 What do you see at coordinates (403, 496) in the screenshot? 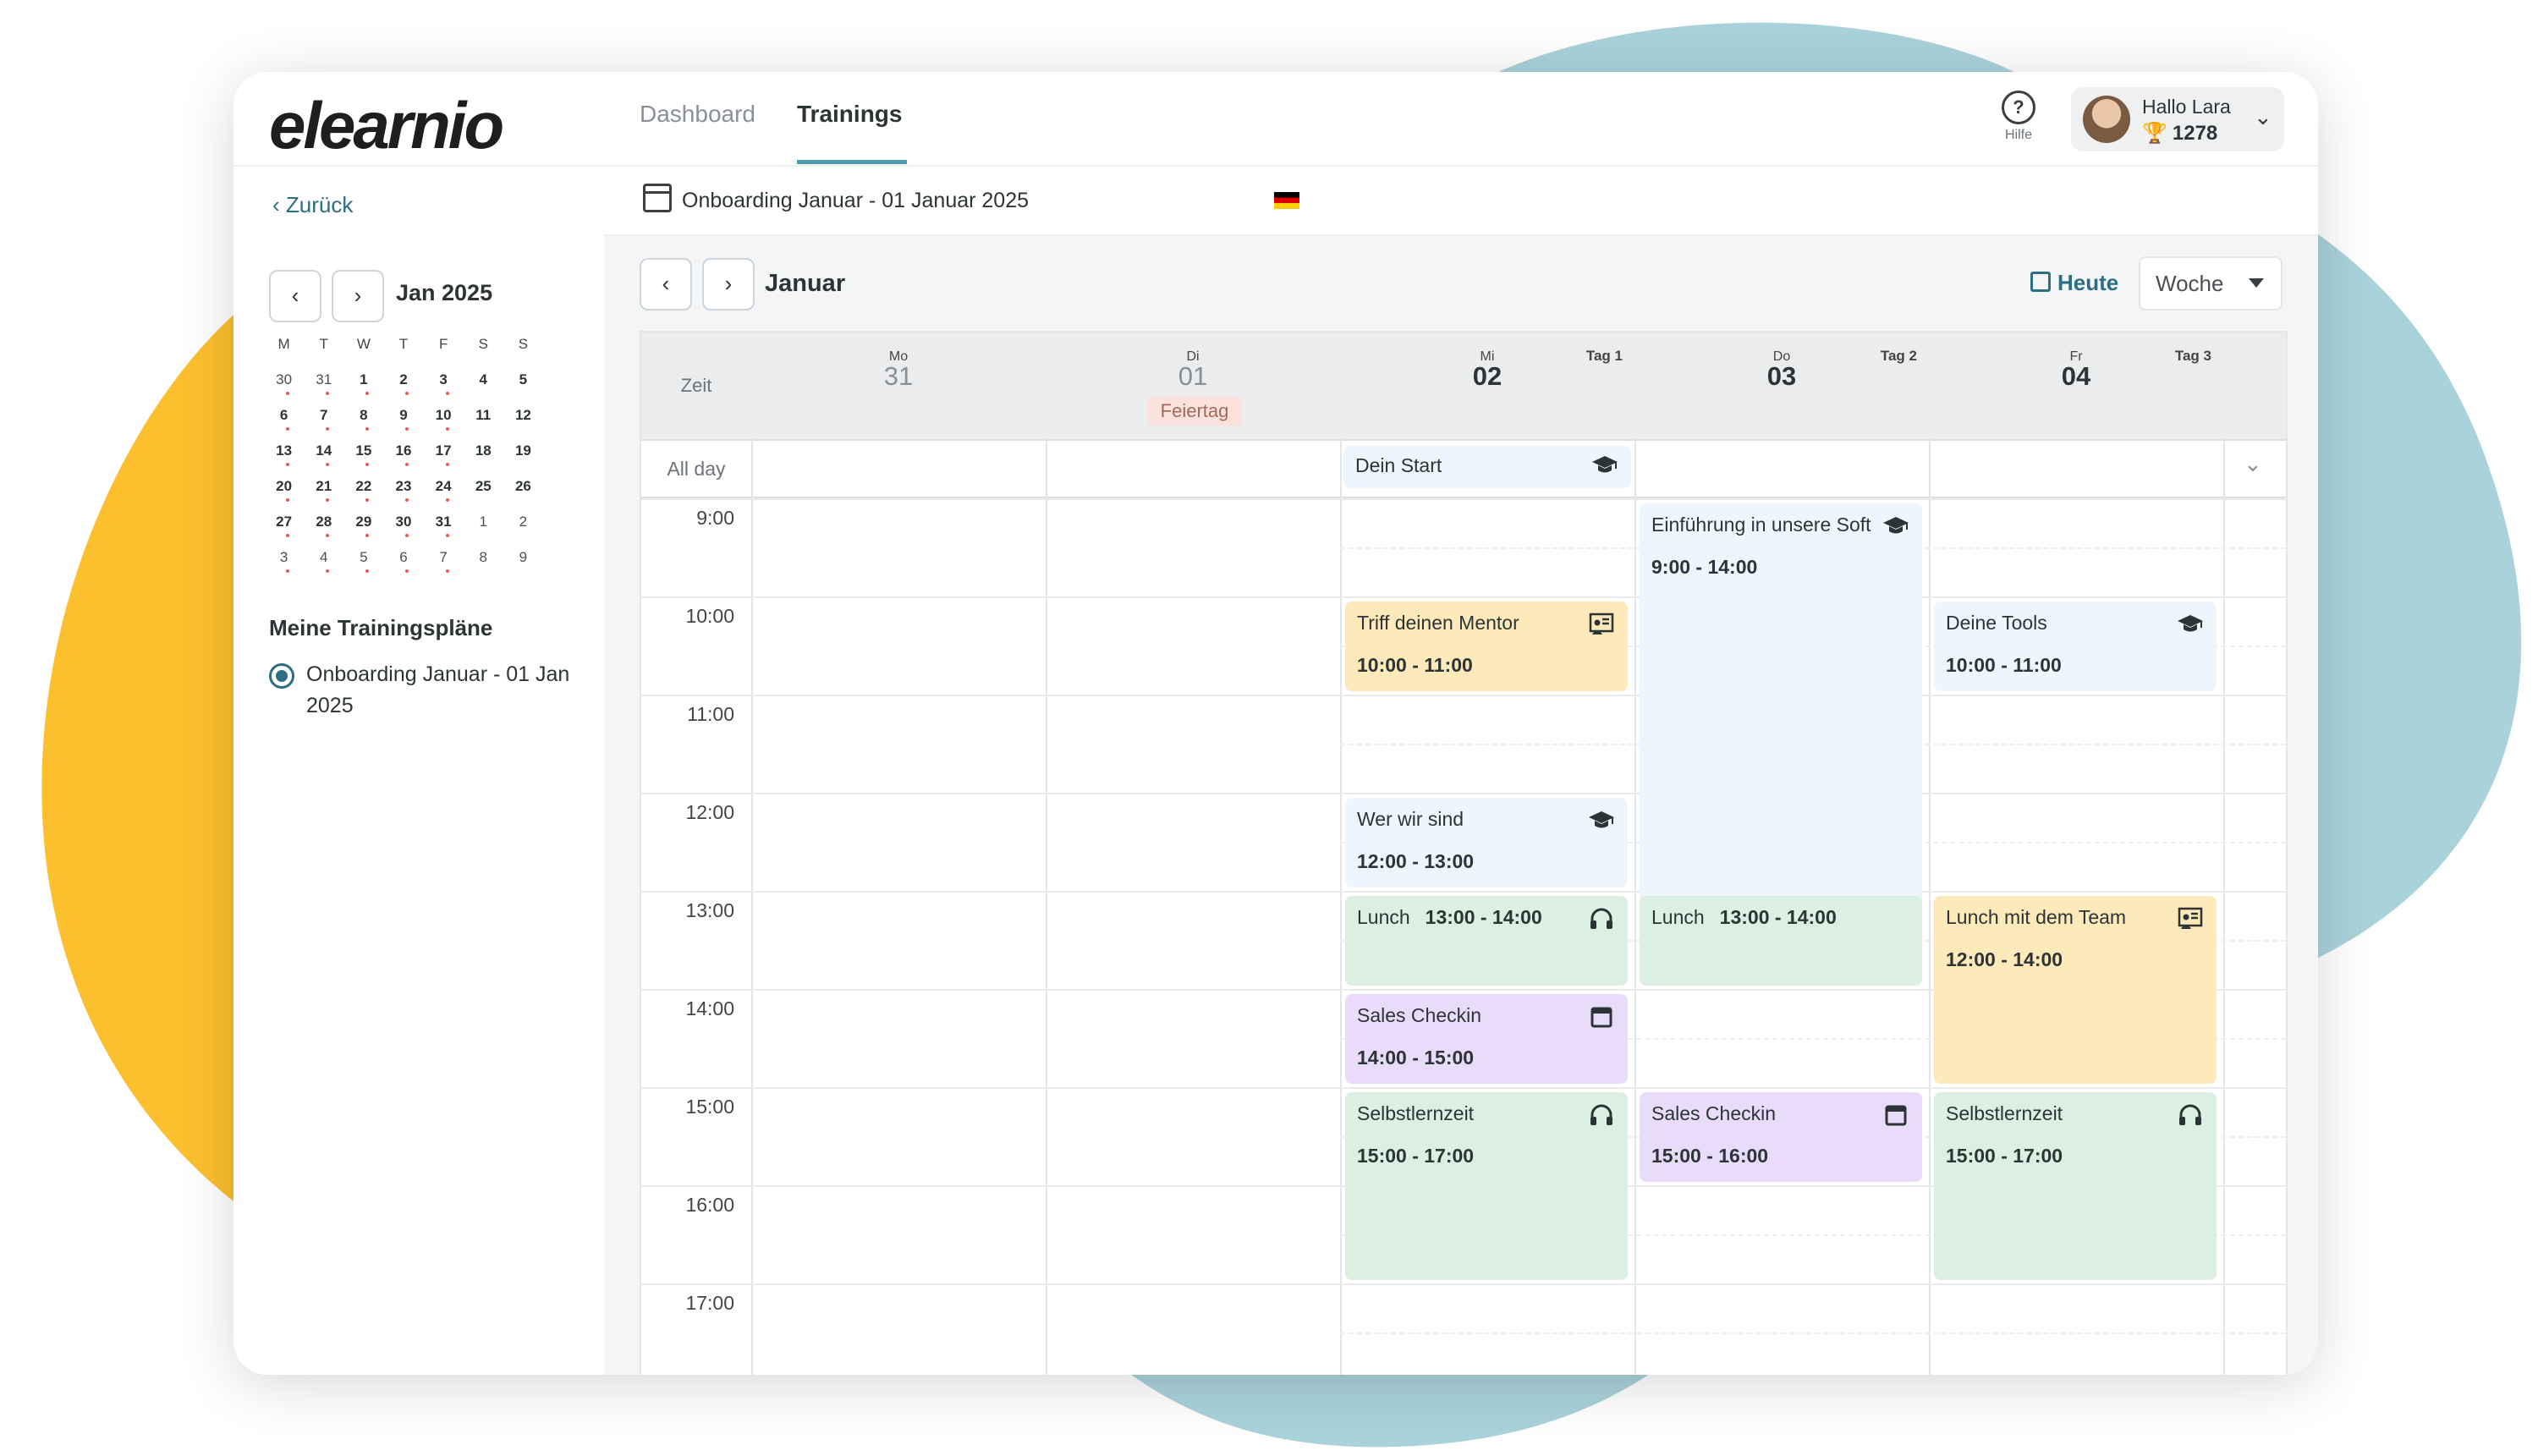
I see `mini-day: 23` at bounding box center [403, 496].